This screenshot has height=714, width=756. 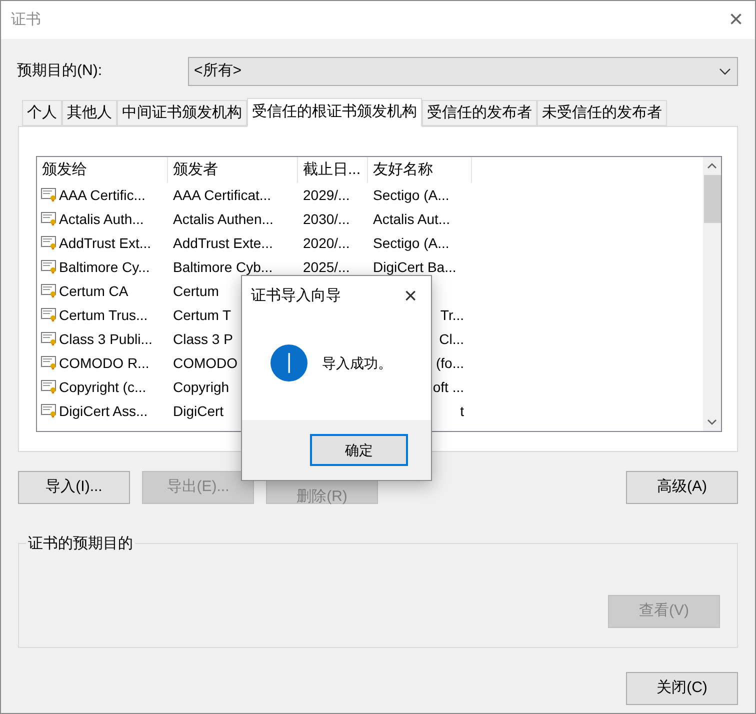 I want to click on column-header: 颁发给, so click(x=102, y=170).